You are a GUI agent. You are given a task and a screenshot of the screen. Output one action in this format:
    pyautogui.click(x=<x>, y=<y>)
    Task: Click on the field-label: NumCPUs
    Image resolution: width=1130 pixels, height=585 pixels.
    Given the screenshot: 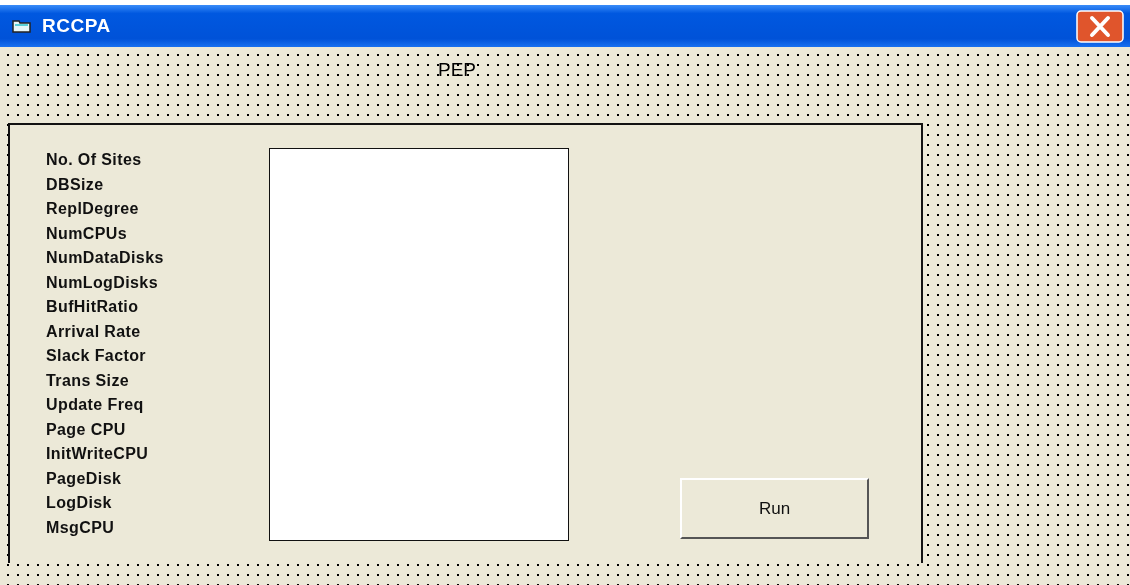 What is the action you would take?
    pyautogui.click(x=87, y=233)
    